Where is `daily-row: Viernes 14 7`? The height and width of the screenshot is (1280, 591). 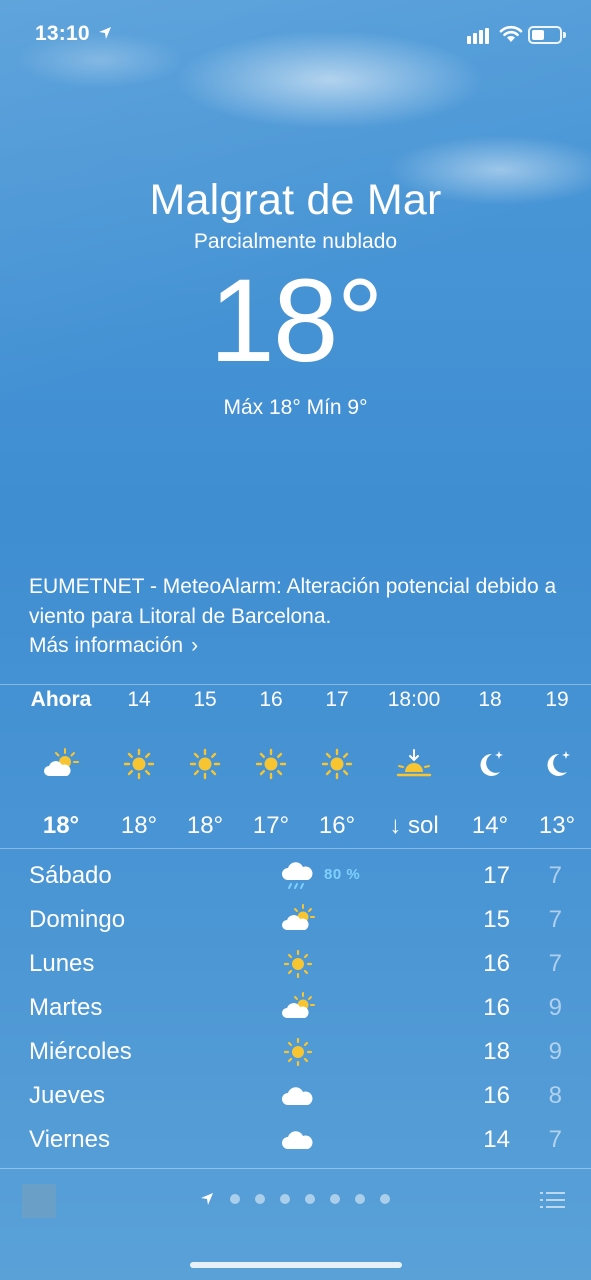
daily-row: Viernes 14 7 is located at coordinates (295, 1140).